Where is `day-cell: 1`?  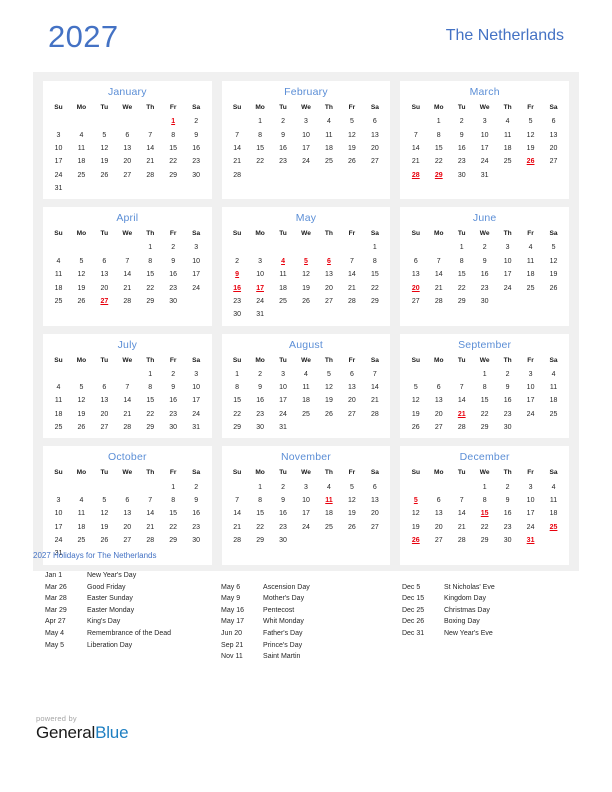
day-cell: 1 is located at coordinates (173, 487).